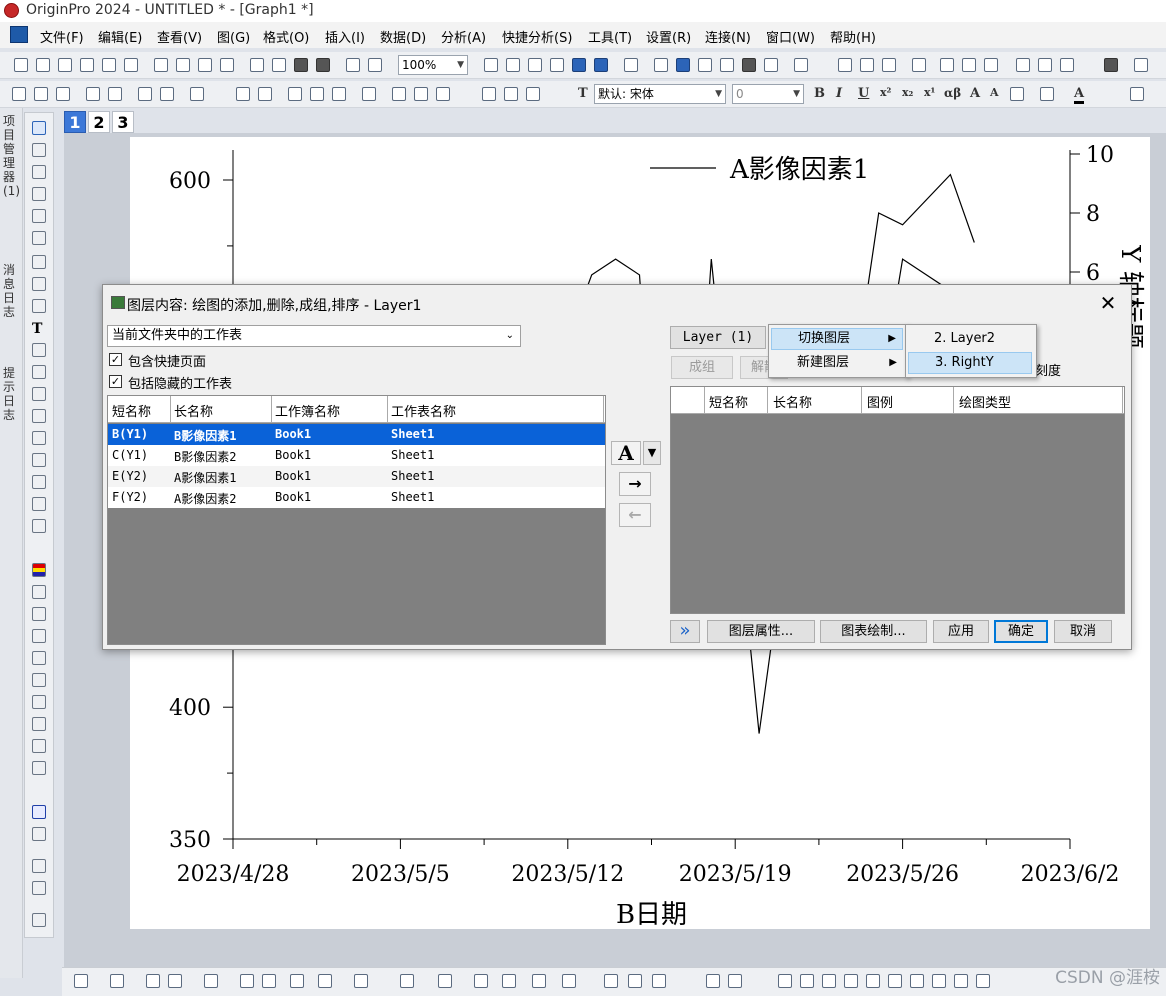 The height and width of the screenshot is (996, 1166). Describe the element at coordinates (41, 94) in the screenshot. I see `arrow-right-icon` at that location.